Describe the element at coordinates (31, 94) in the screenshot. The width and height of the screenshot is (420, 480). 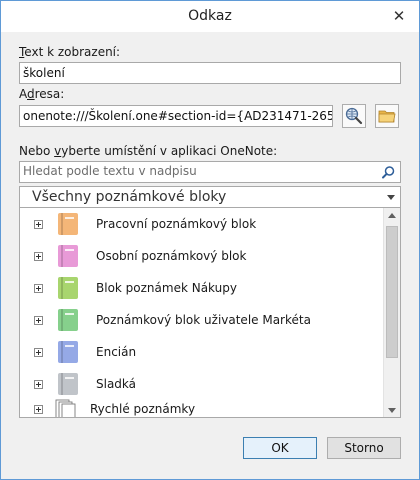
I see `address-label-hotkey: d` at that location.